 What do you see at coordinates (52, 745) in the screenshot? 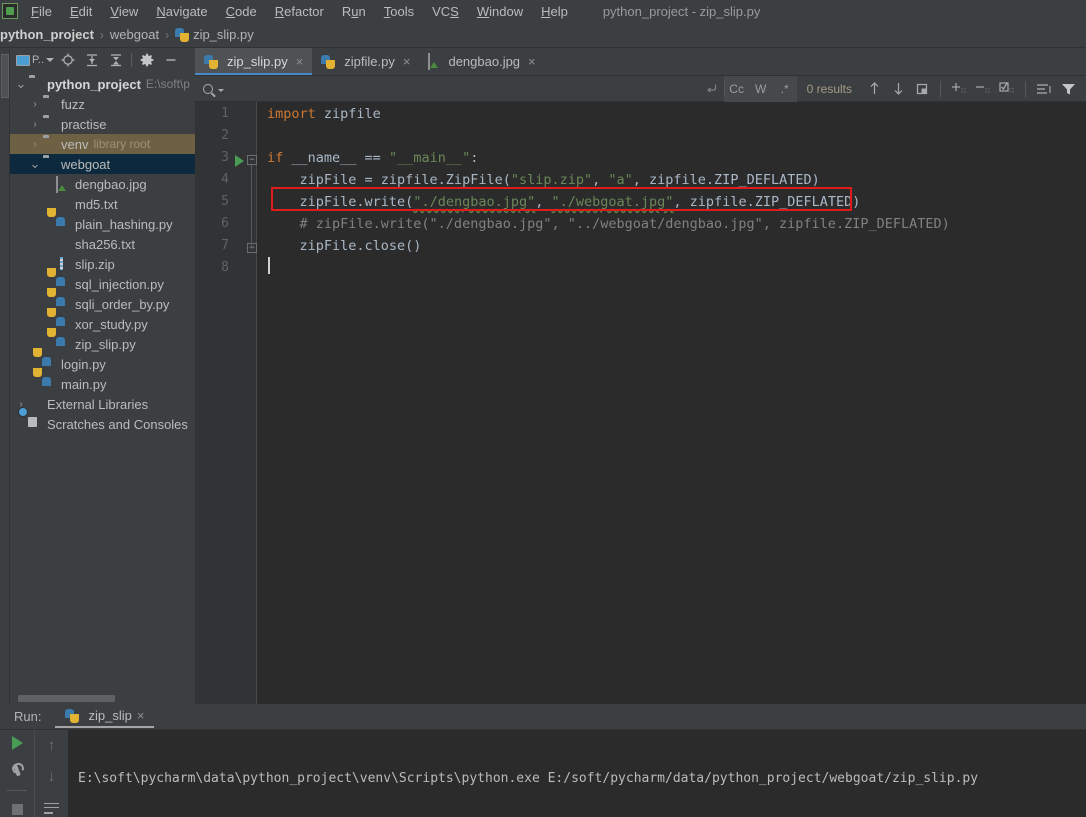
I see `scroll-up-button: ↑` at bounding box center [52, 745].